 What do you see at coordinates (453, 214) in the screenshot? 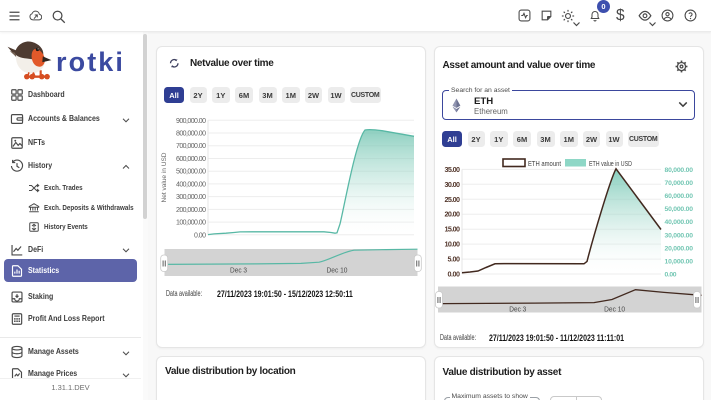
I see `svg-text: 20.00` at bounding box center [453, 214].